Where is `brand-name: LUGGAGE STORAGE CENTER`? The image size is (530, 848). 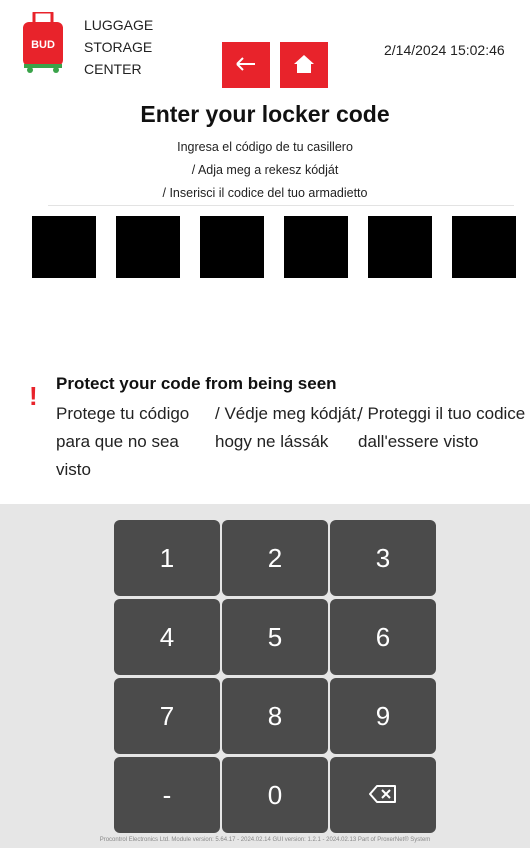 brand-name: LUGGAGE STORAGE CENTER is located at coordinates (118, 47).